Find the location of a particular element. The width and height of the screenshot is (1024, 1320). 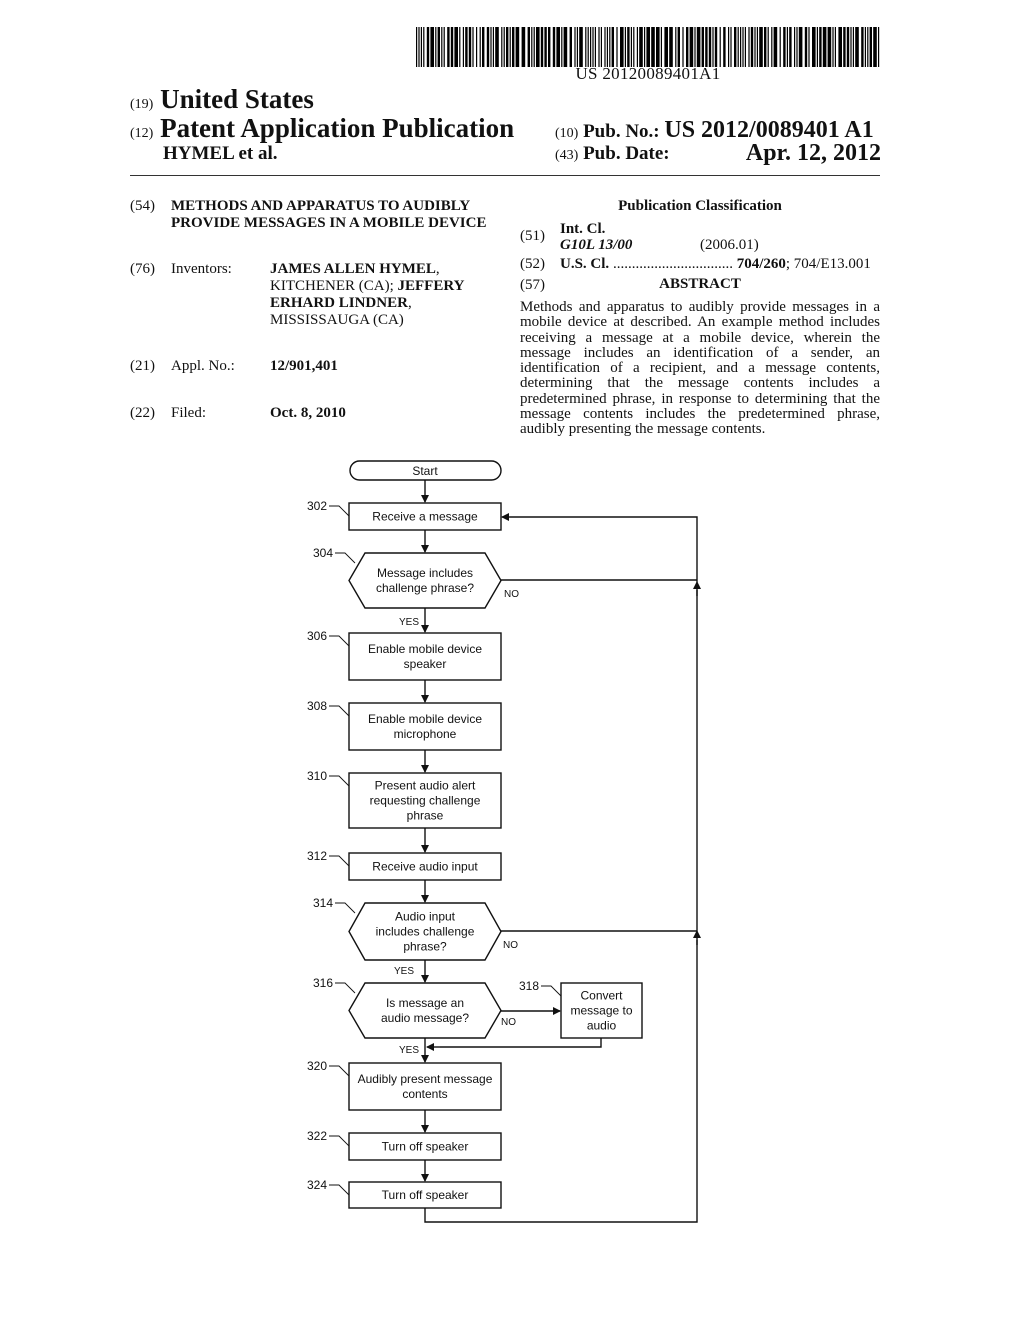

reference-numeral: 308 is located at coordinates (317, 706).